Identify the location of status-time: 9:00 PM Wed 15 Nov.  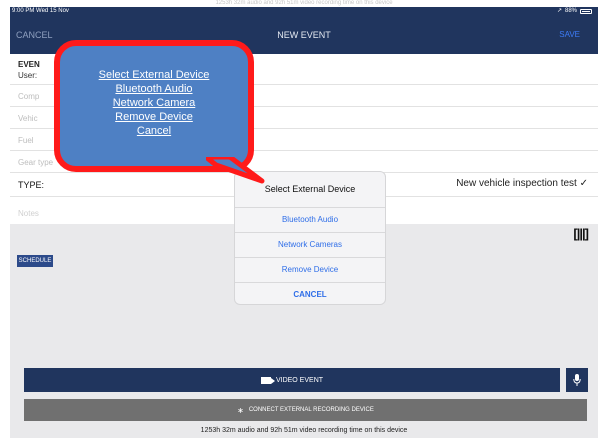
(40, 11).